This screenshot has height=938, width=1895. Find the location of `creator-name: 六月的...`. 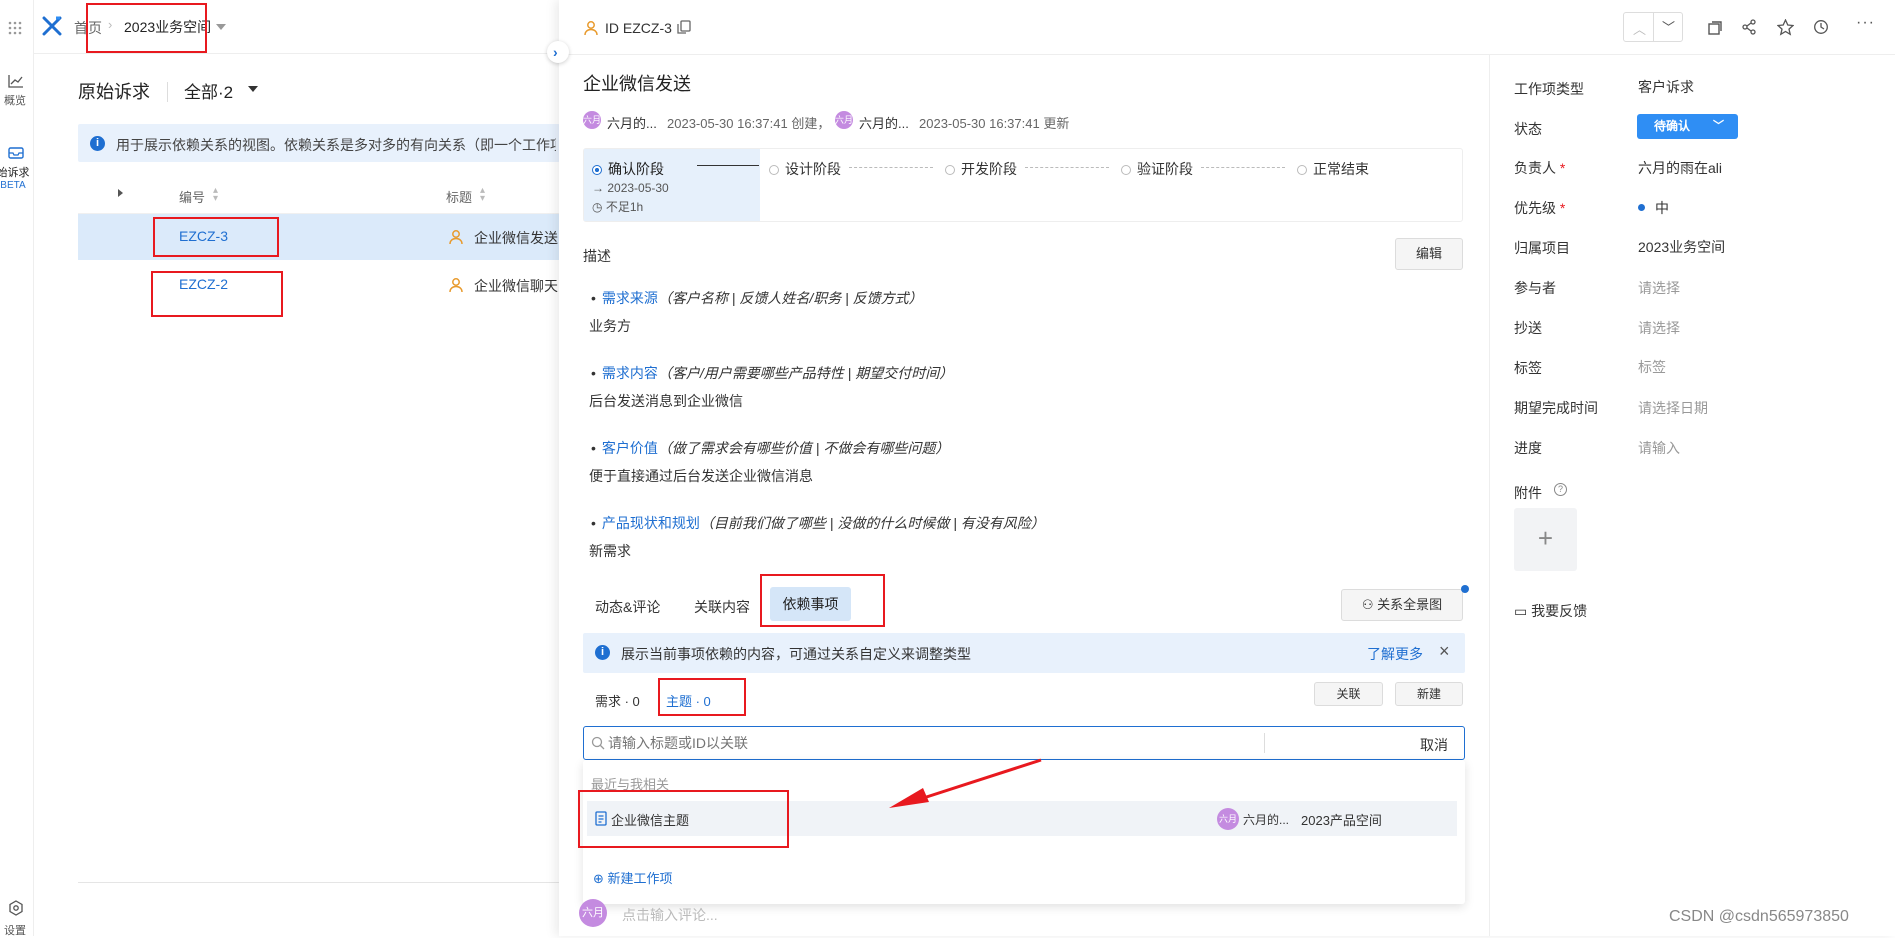

creator-name: 六月的... is located at coordinates (632, 122).